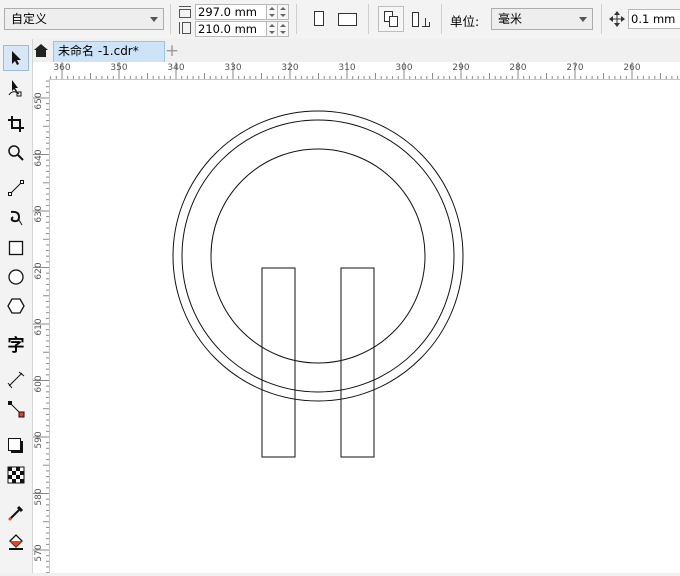  What do you see at coordinates (461, 68) in the screenshot?
I see `ruler-label: 290` at bounding box center [461, 68].